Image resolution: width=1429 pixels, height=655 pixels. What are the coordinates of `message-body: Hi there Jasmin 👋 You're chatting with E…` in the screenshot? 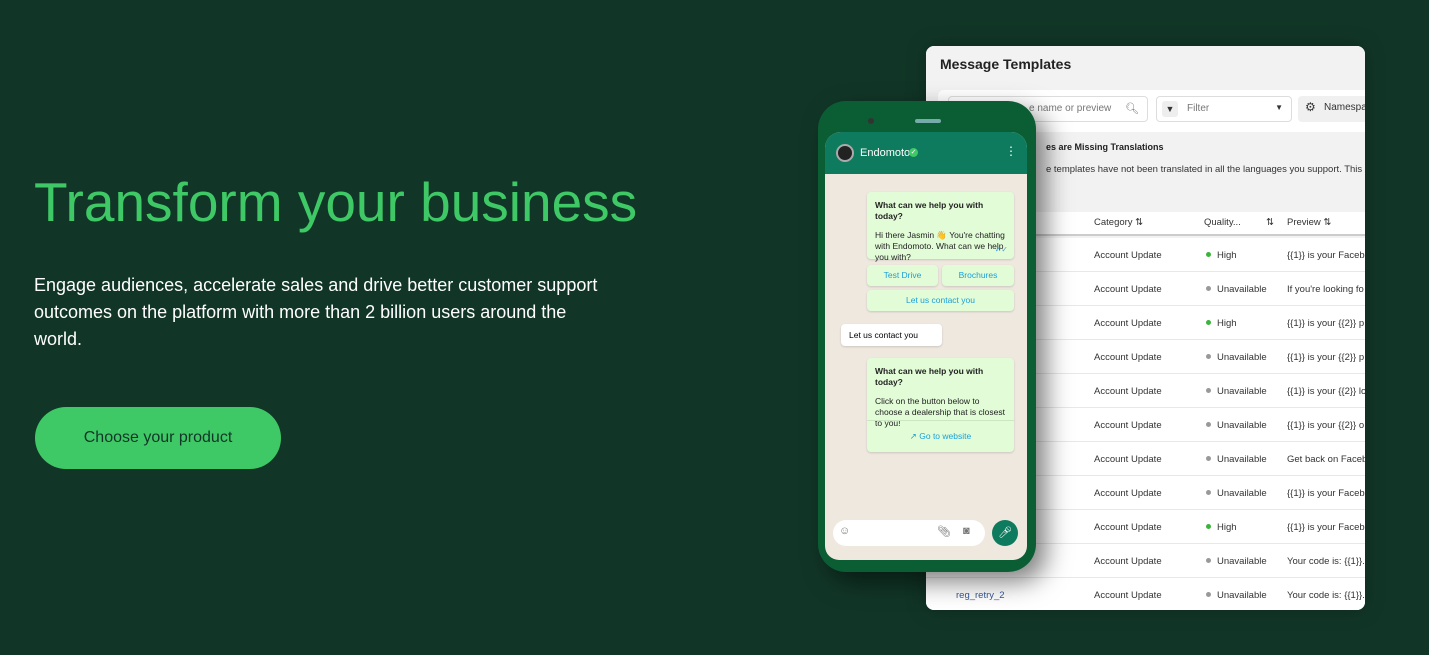 It's located at (940, 246).